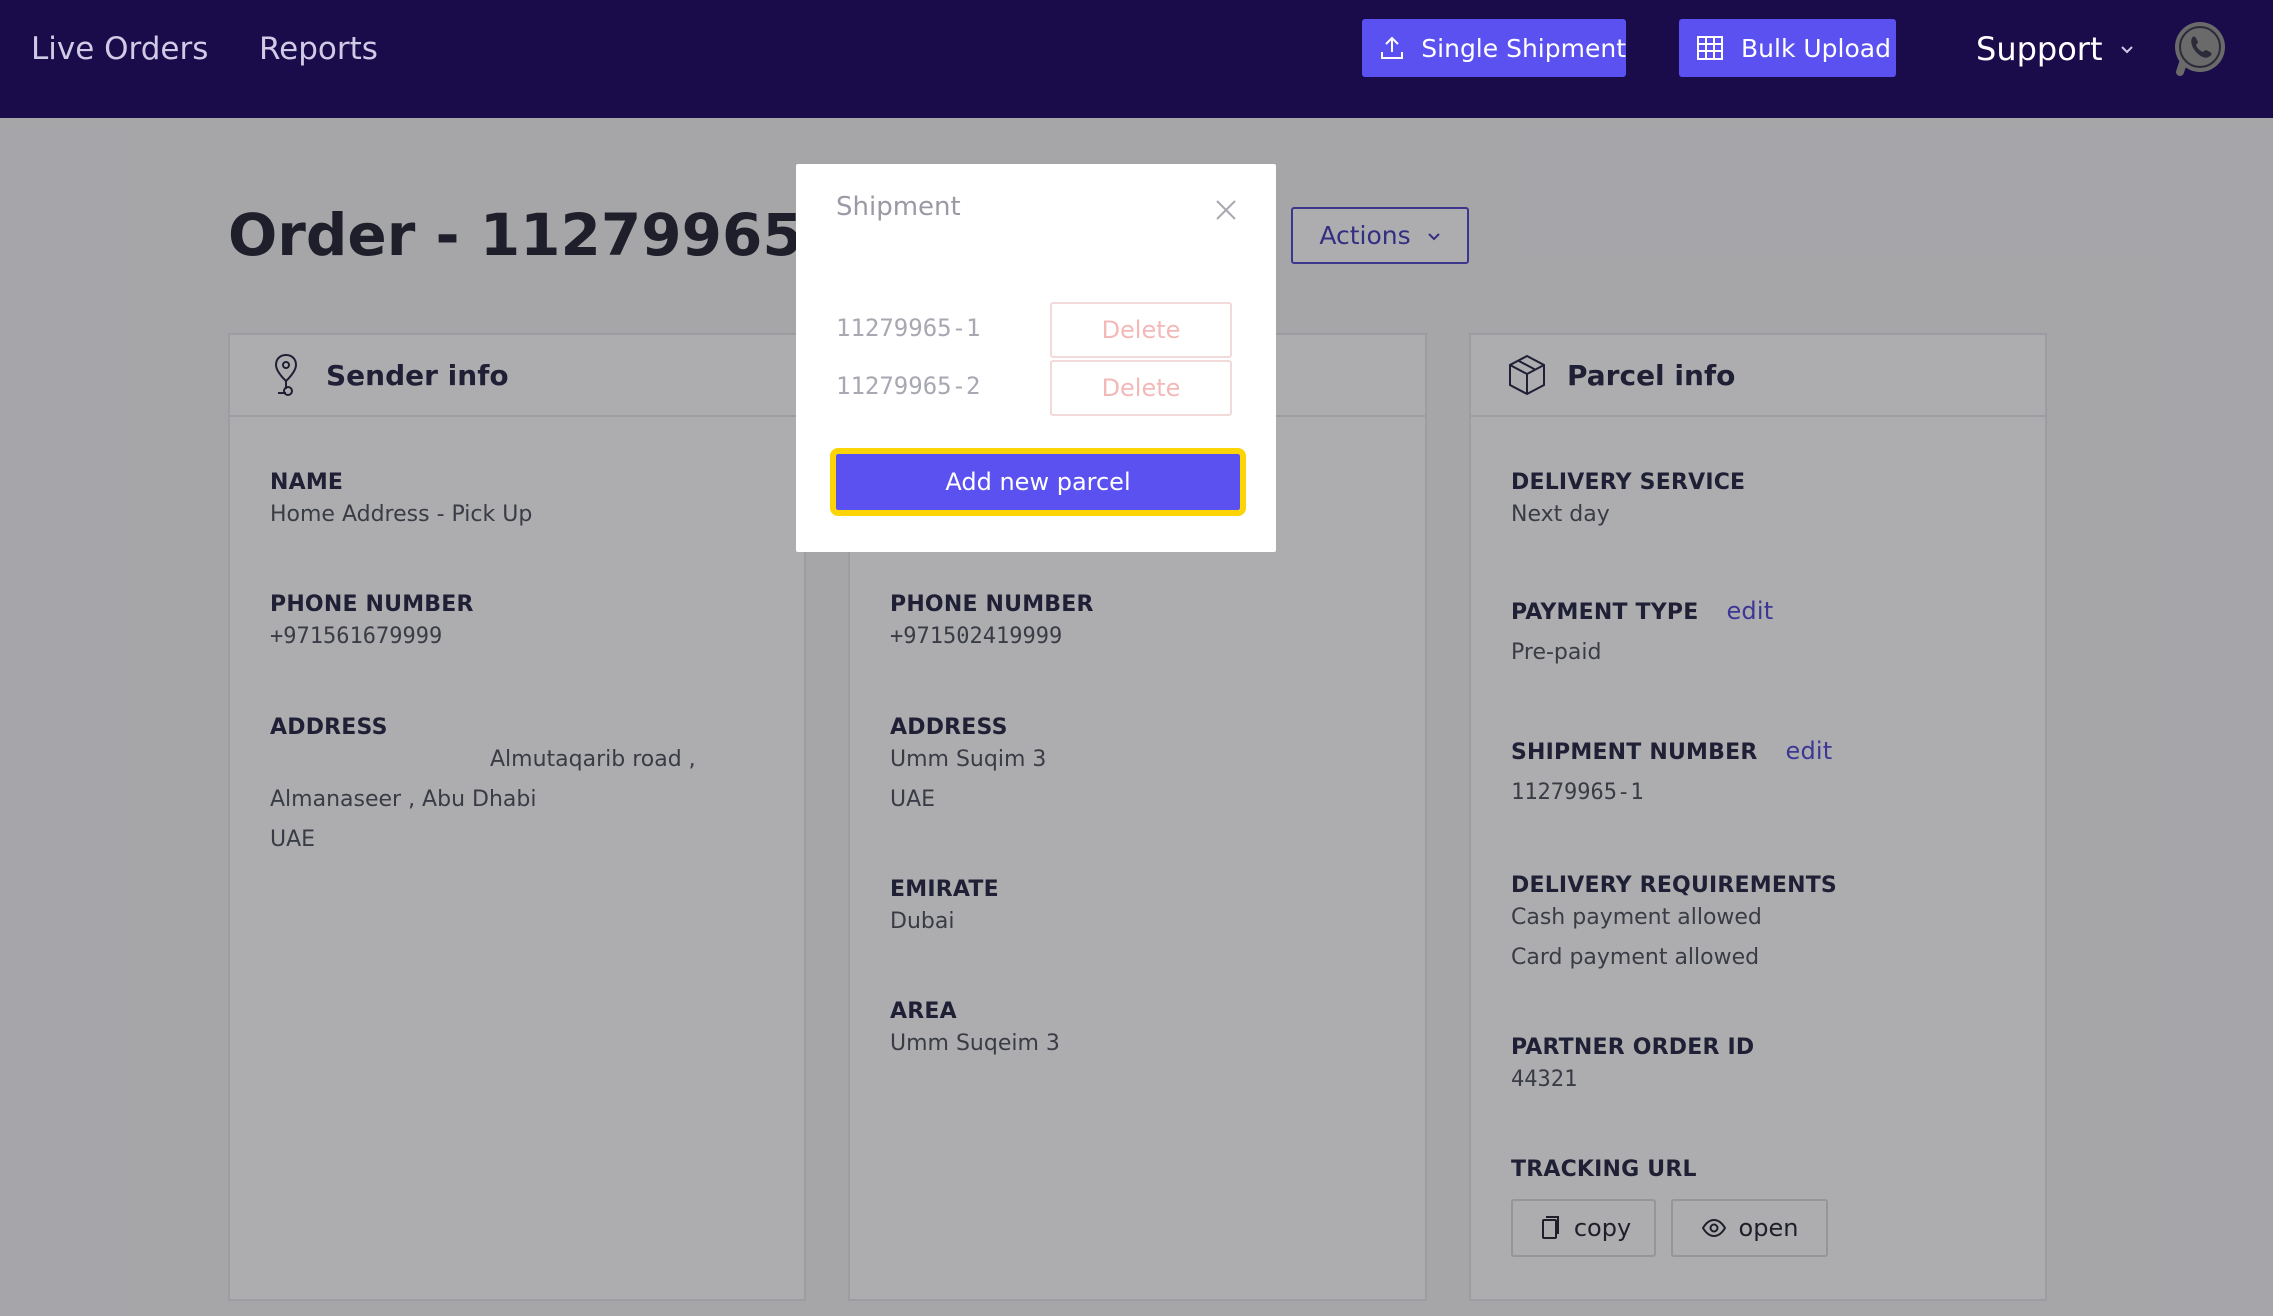 This screenshot has width=2273, height=1316. Describe the element at coordinates (1036, 330) in the screenshot. I see `parcel-row: 11279965-1 Delete` at that location.